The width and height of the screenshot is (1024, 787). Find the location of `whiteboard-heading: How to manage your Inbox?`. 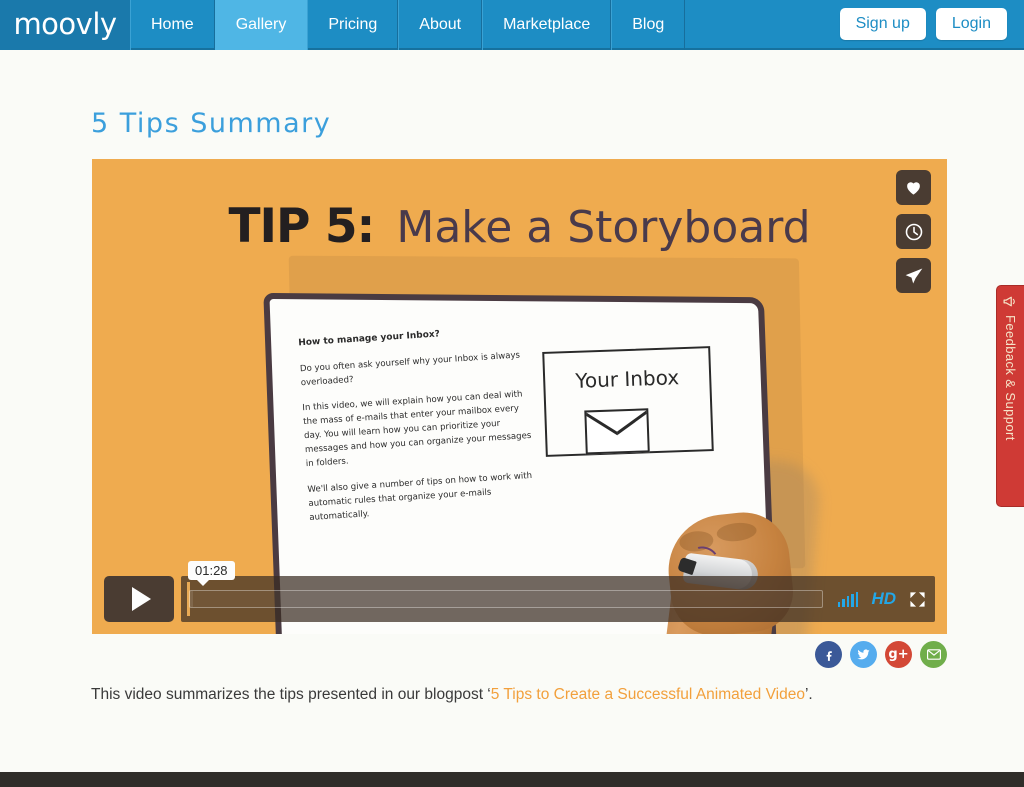

whiteboard-heading: How to manage your Inbox? is located at coordinates (369, 339).